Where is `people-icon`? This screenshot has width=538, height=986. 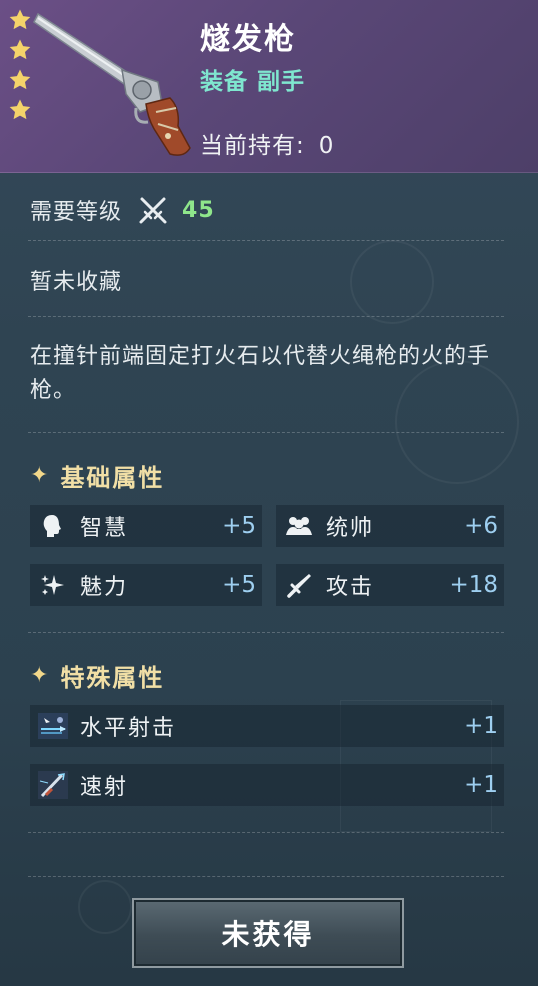 people-icon is located at coordinates (299, 526).